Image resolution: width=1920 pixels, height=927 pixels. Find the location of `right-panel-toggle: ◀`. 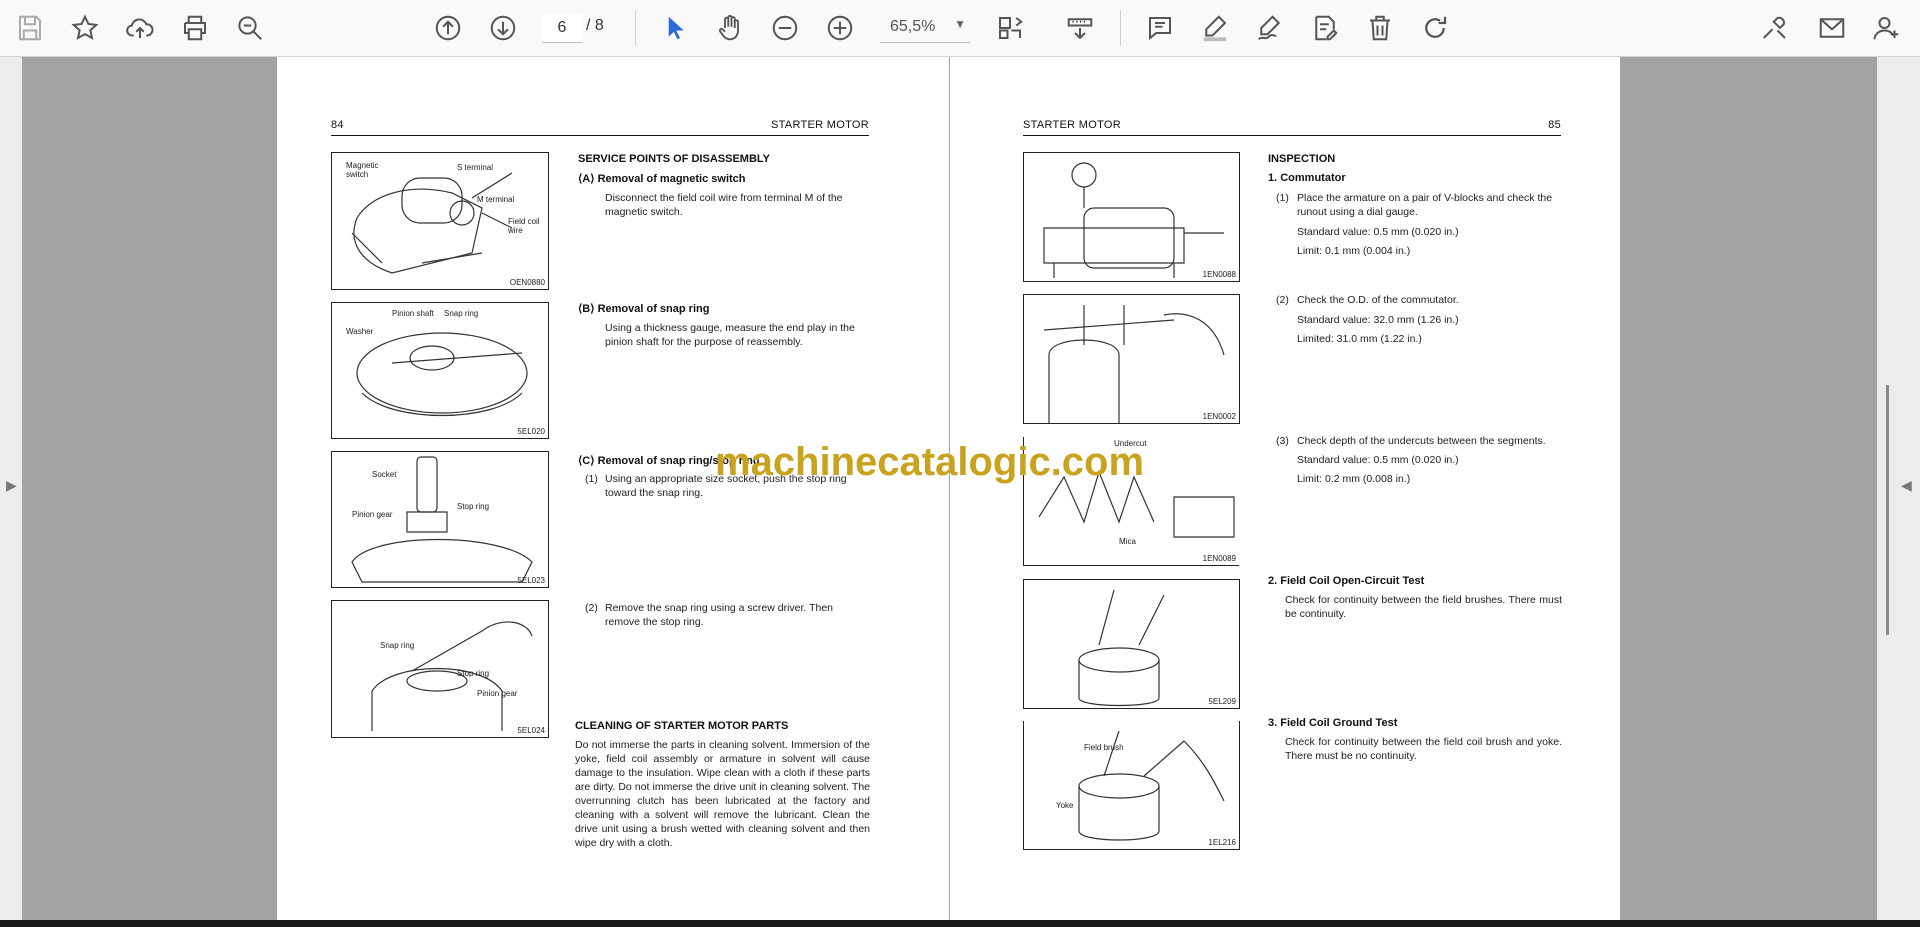

right-panel-toggle: ◀ is located at coordinates (1898, 488).